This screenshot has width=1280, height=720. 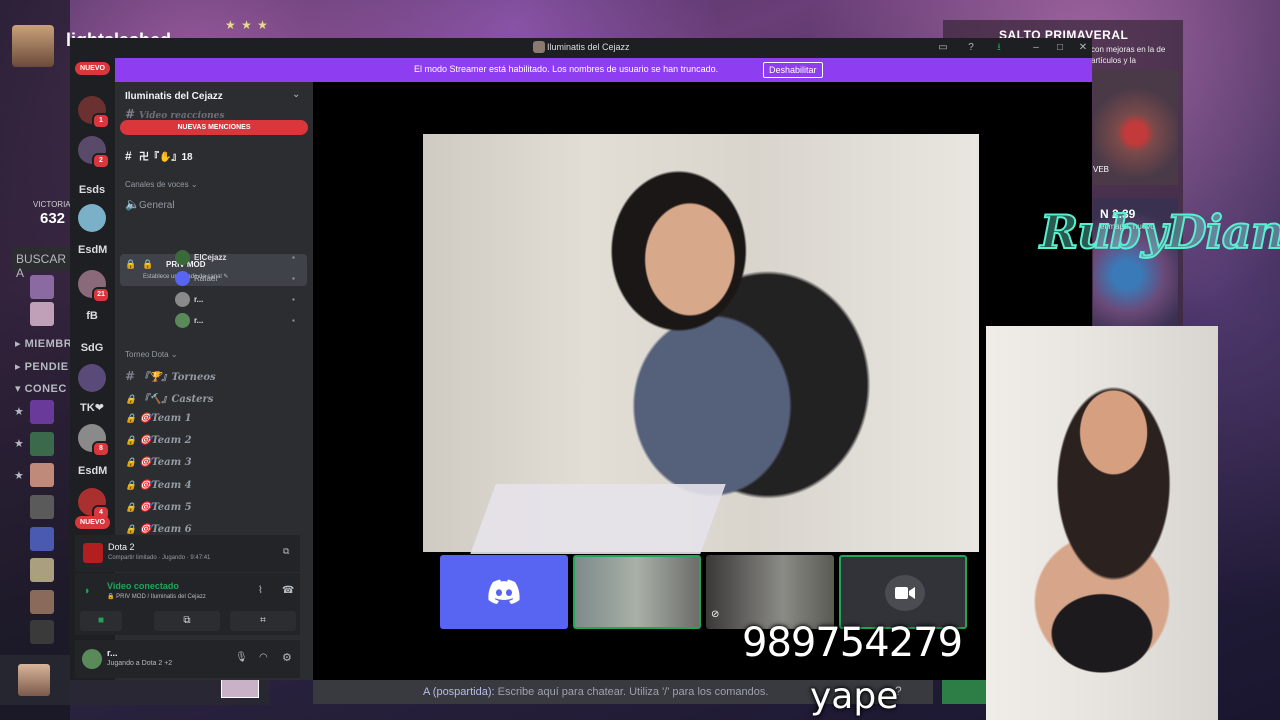 What do you see at coordinates (241, 657) in the screenshot?
I see `microphone-icon: 🎙` at bounding box center [241, 657].